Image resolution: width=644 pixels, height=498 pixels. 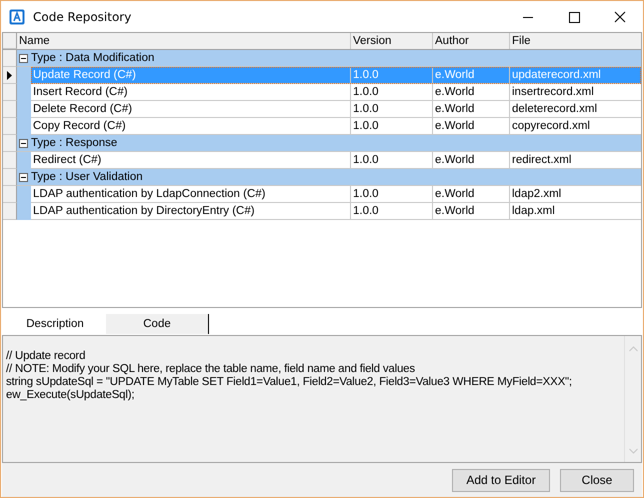 I want to click on code-line: string sUpdateSql = "UPDATE MyTable SET Field1=Value1, Field2=Value2, Field3=Value3 WHERE MyField=XXX";, so click(x=289, y=382).